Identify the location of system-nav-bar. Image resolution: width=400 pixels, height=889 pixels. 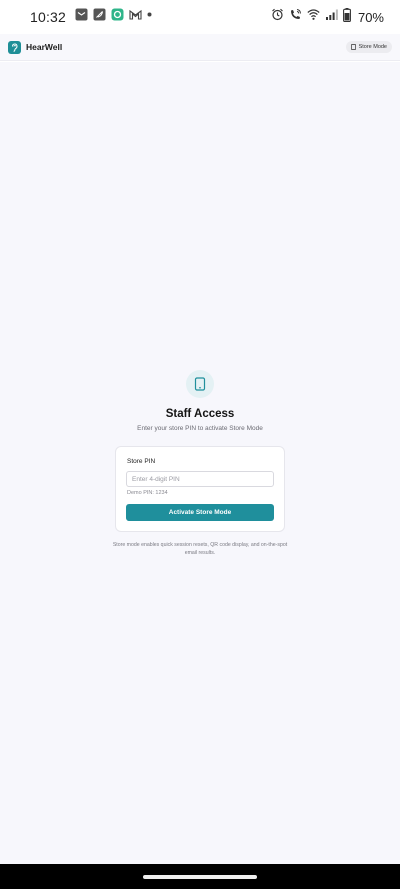
(200, 876).